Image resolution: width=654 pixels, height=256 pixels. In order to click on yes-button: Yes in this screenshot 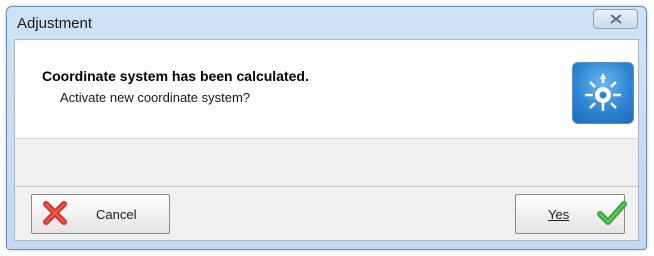, I will do `click(571, 214)`.